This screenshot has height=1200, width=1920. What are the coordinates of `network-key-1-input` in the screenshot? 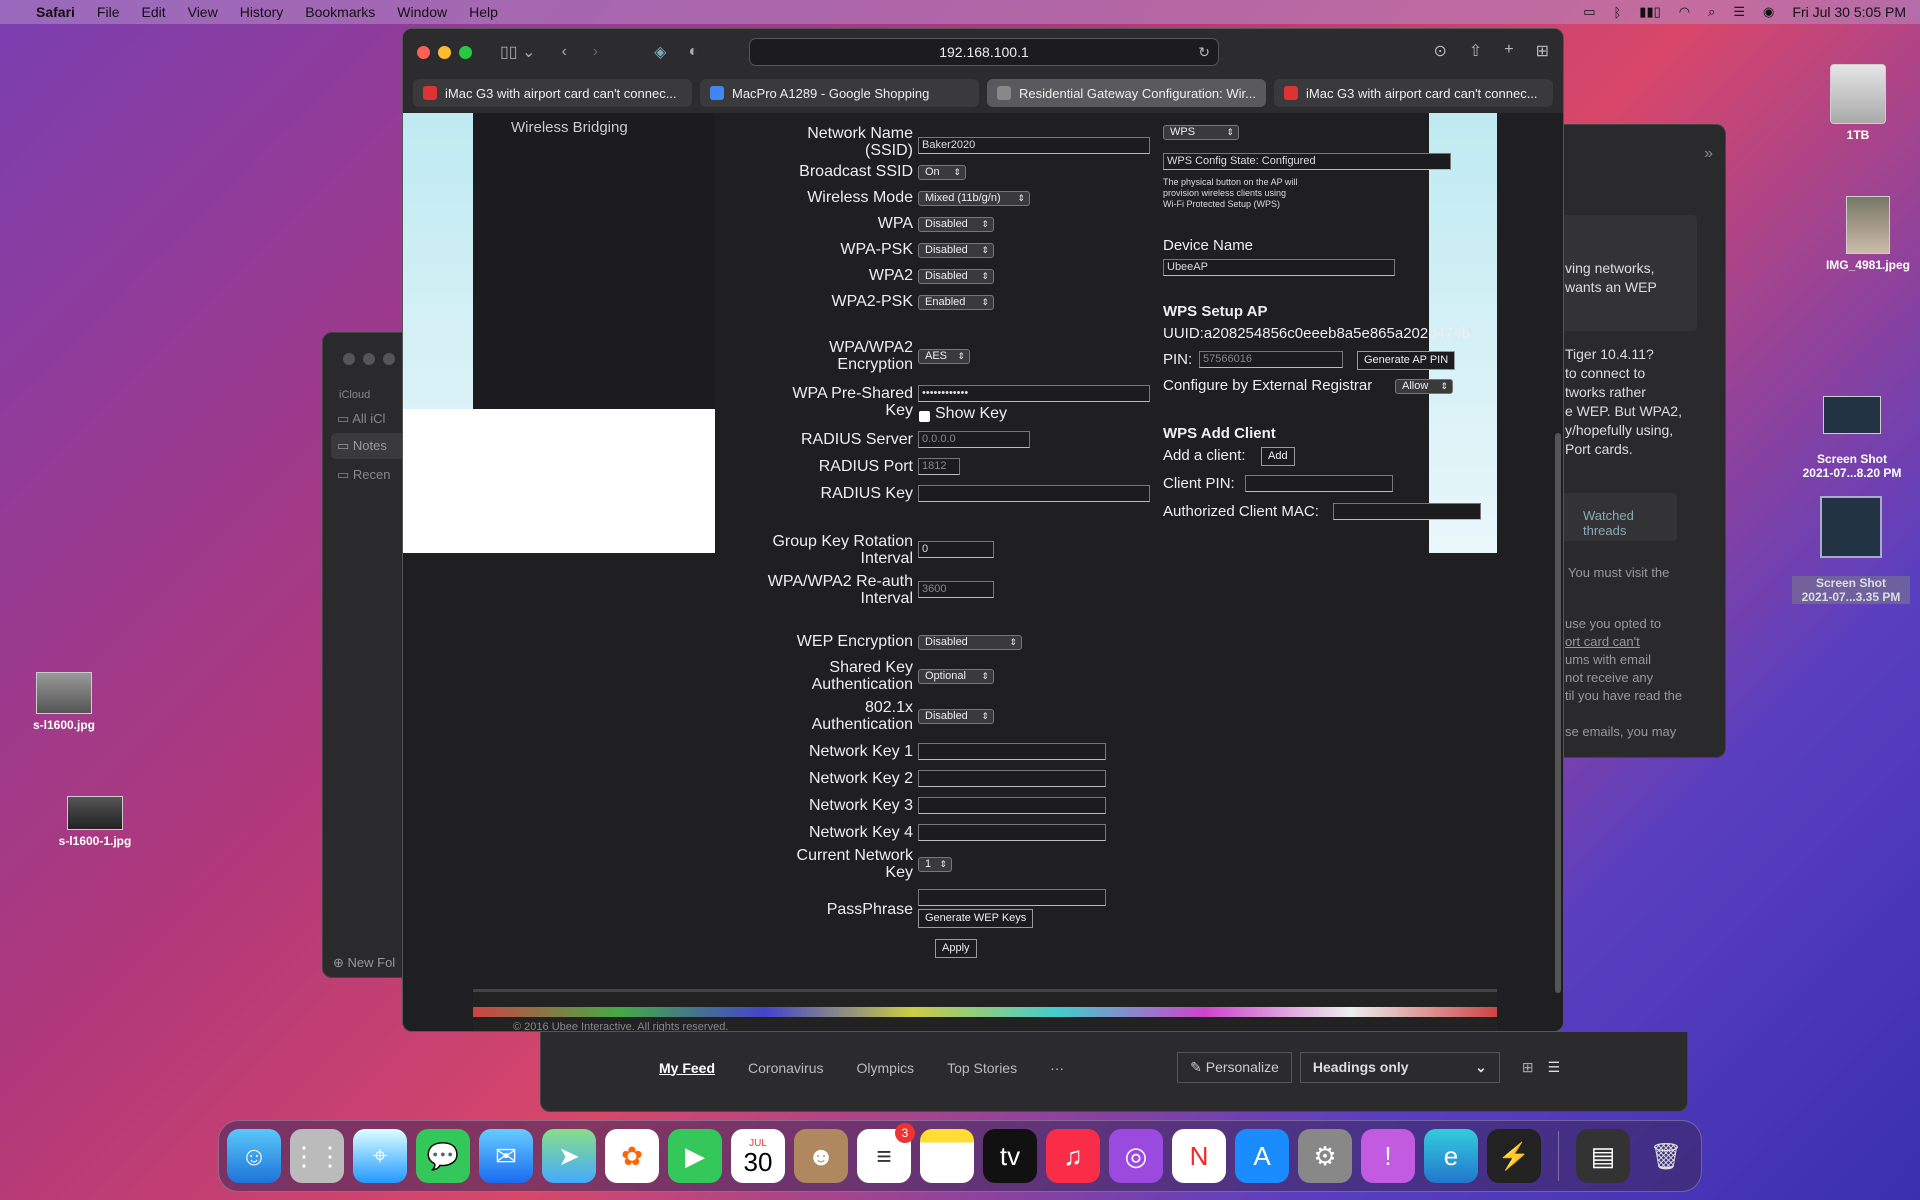 It's located at (1012, 751).